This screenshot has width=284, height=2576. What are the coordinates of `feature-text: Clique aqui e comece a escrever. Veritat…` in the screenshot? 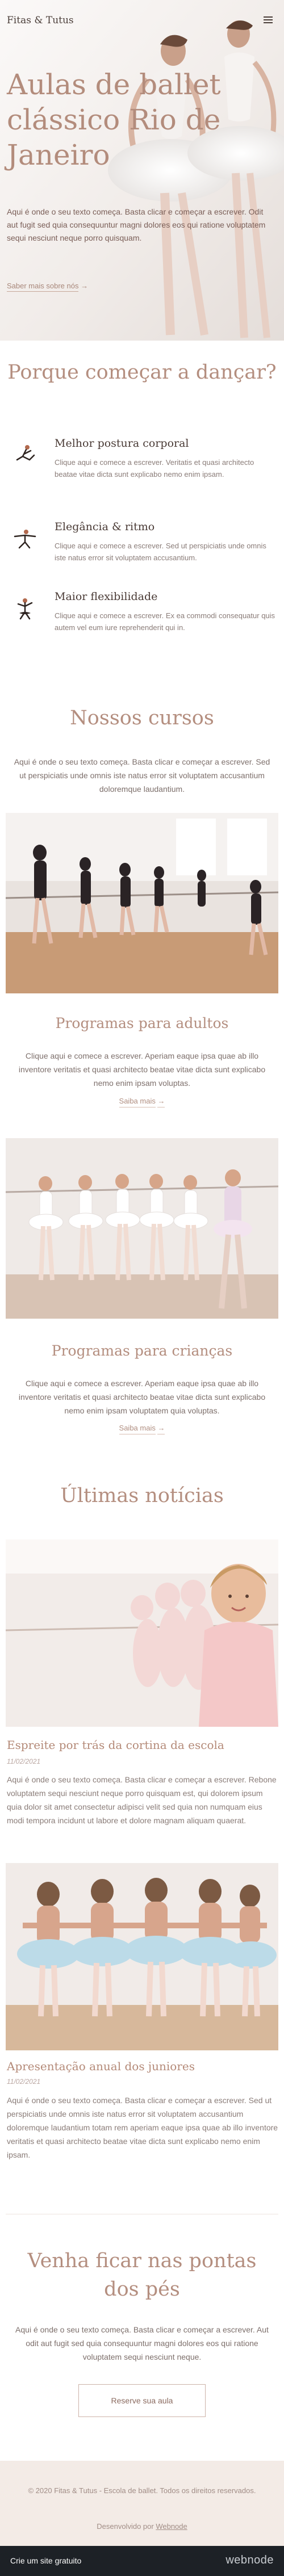 It's located at (154, 469).